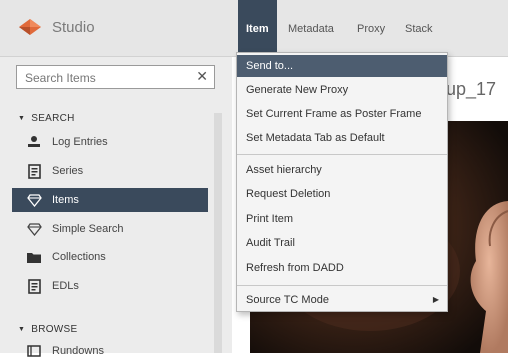 The image size is (508, 363). Describe the element at coordinates (34, 257) in the screenshot. I see `folder-icon` at that location.